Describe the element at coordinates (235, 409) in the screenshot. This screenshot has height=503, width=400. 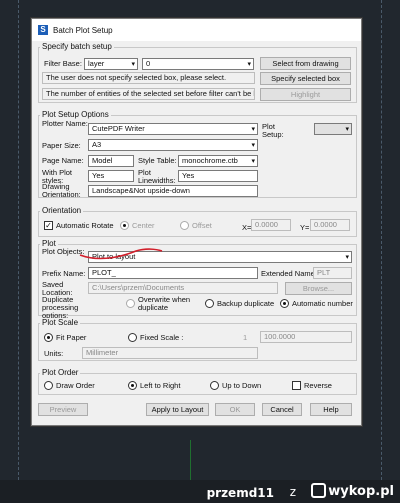
I see `ok-button: OK` at that location.